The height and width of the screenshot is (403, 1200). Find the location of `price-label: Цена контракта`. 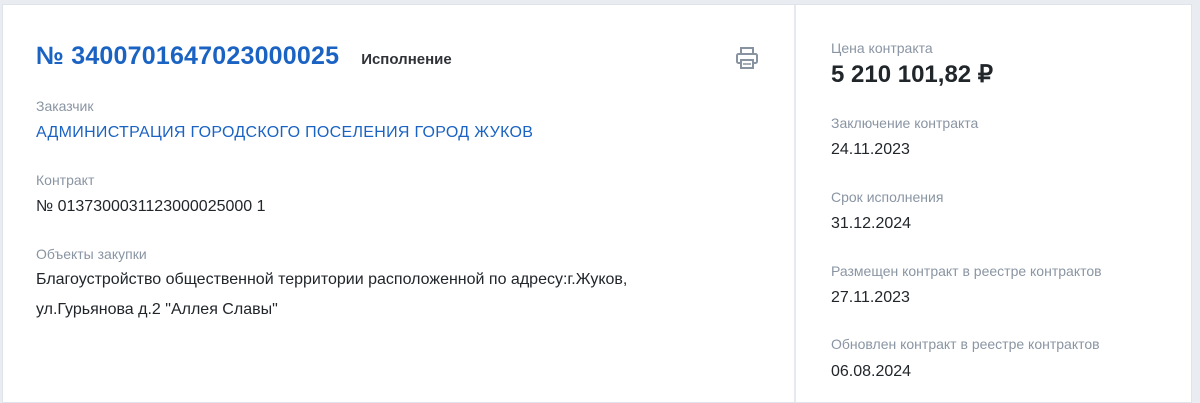

price-label: Цена контракта is located at coordinates (882, 48).